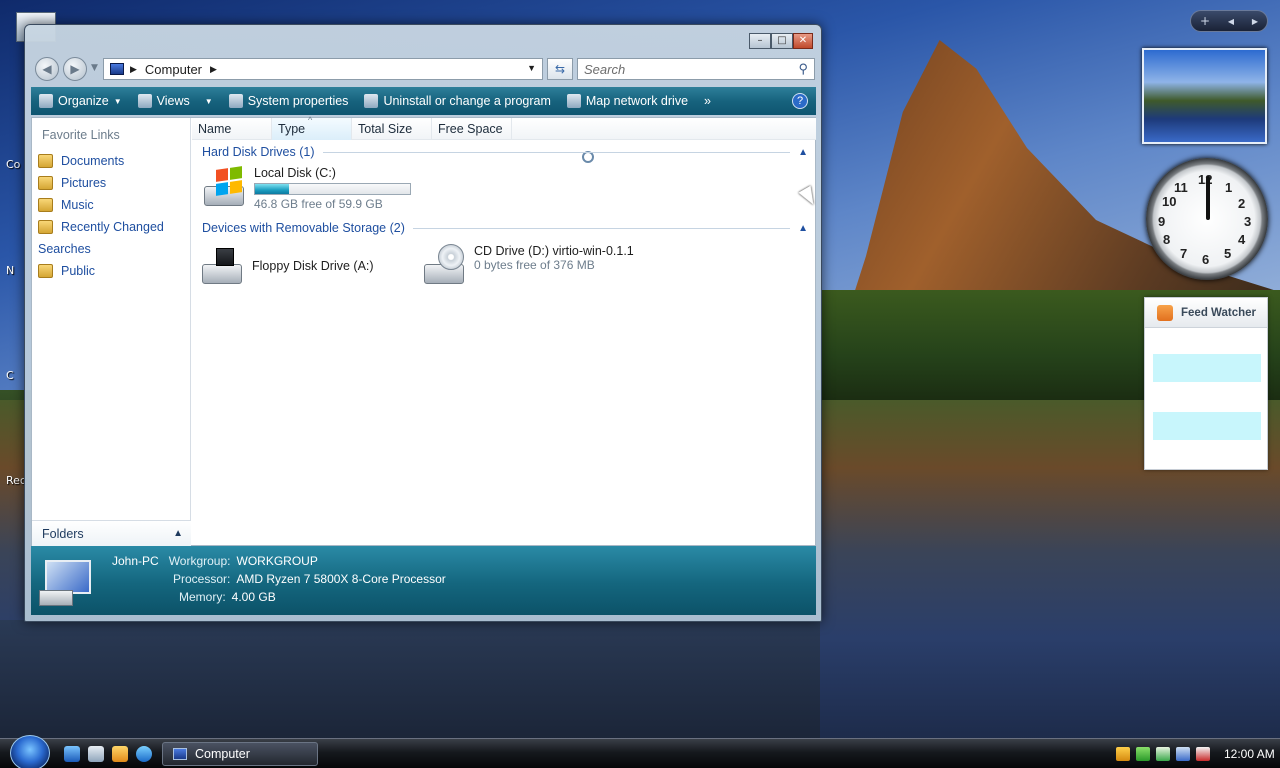 The width and height of the screenshot is (1280, 768). What do you see at coordinates (101, 161) in the screenshot?
I see `favorite-documents: Documents` at bounding box center [101, 161].